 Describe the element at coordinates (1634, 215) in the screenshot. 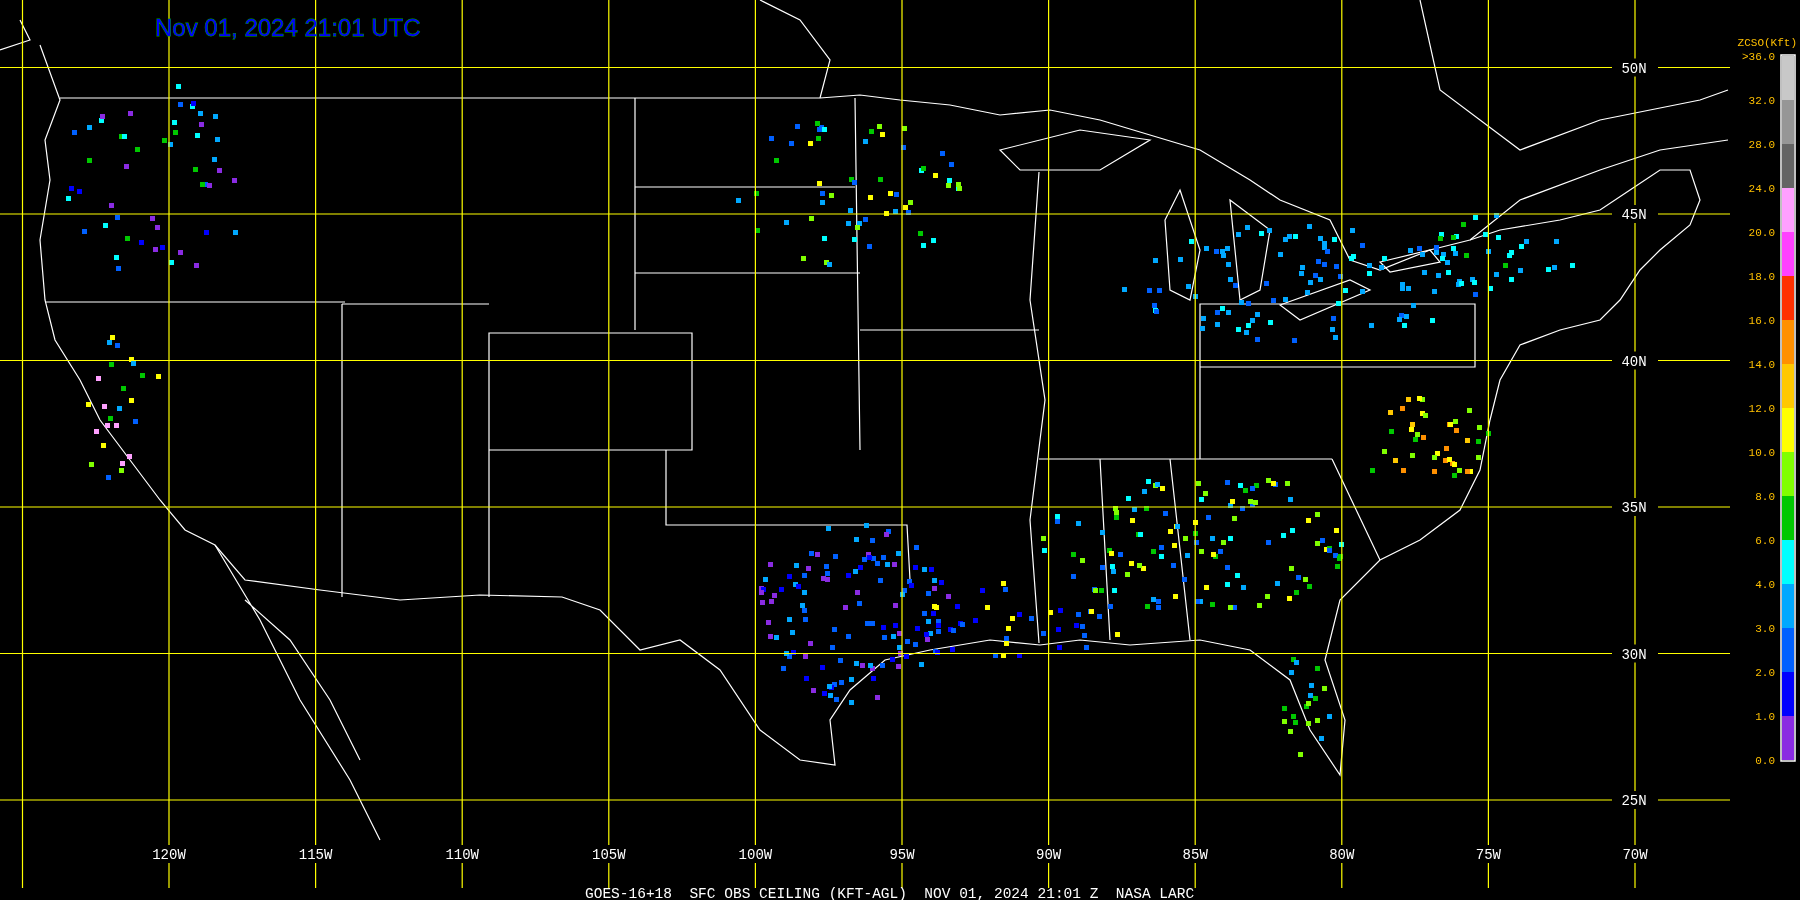

I see `latitude-label: 45N` at that location.